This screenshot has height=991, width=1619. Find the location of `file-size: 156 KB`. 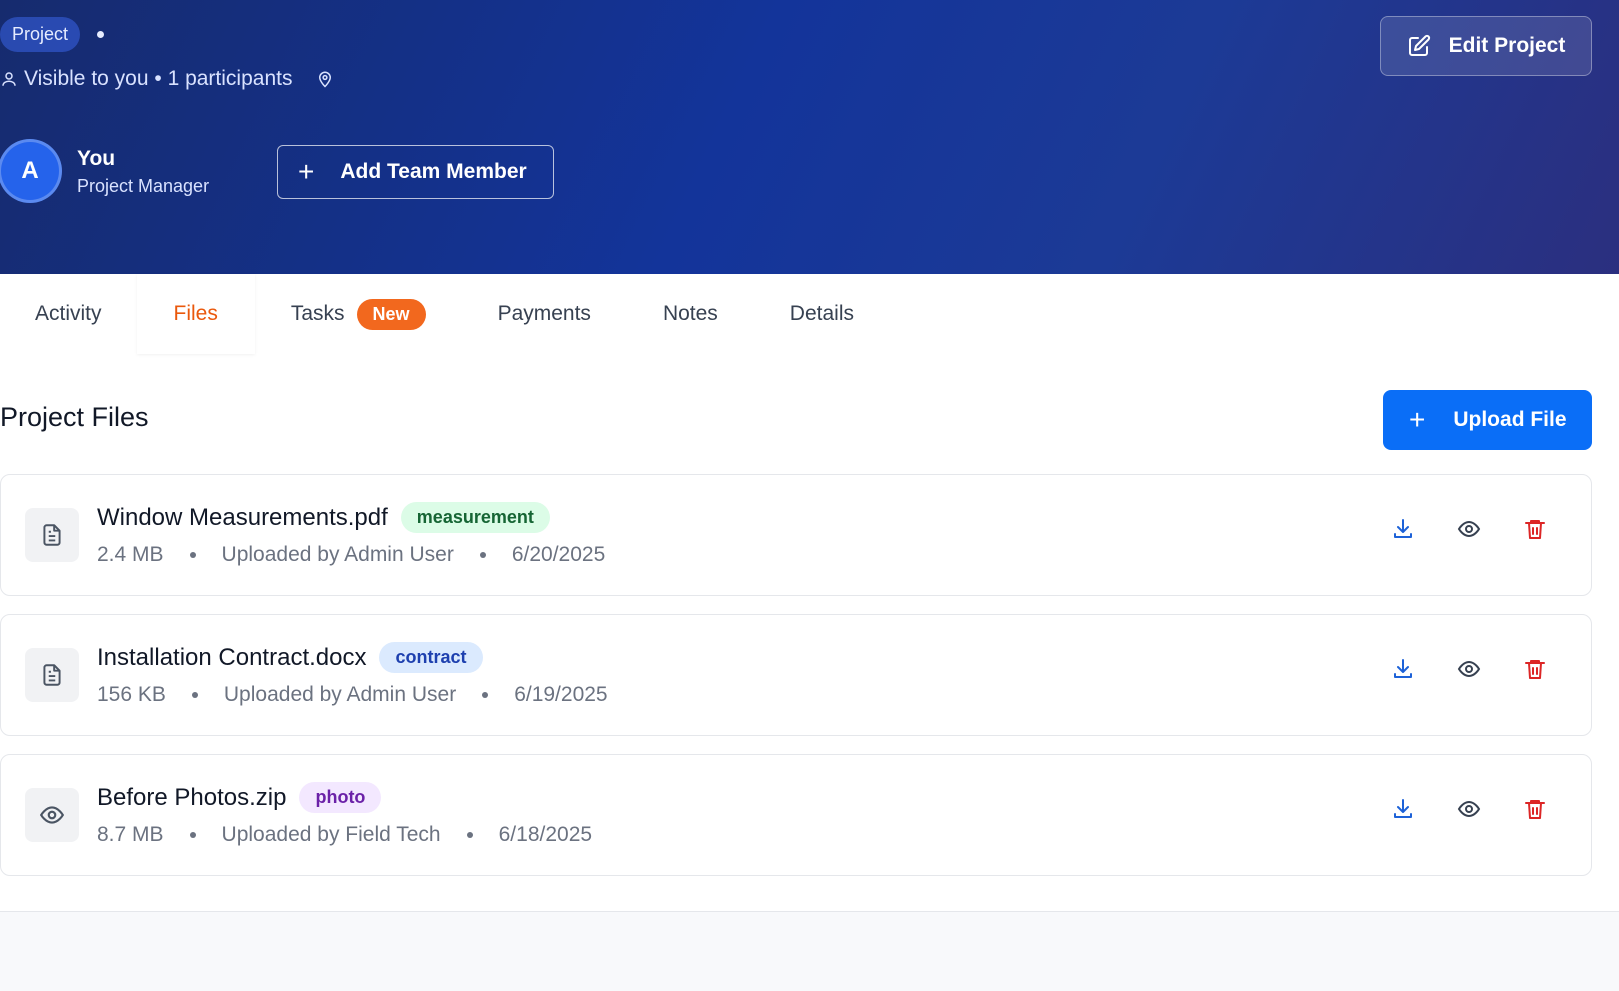

file-size: 156 KB is located at coordinates (131, 694).